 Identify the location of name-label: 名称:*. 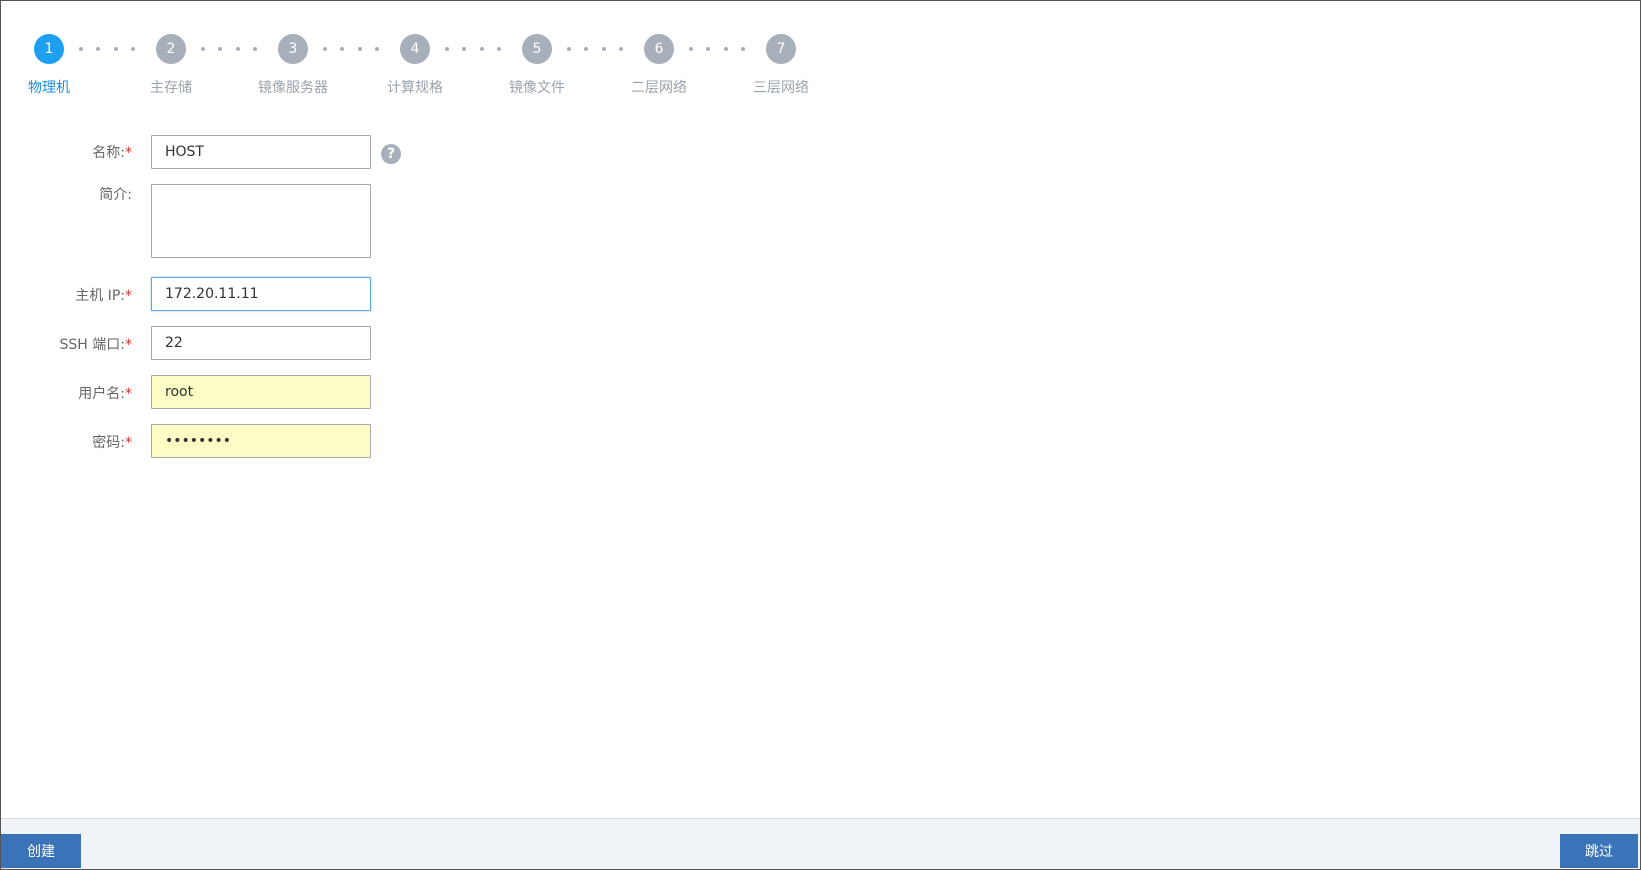
(112, 153).